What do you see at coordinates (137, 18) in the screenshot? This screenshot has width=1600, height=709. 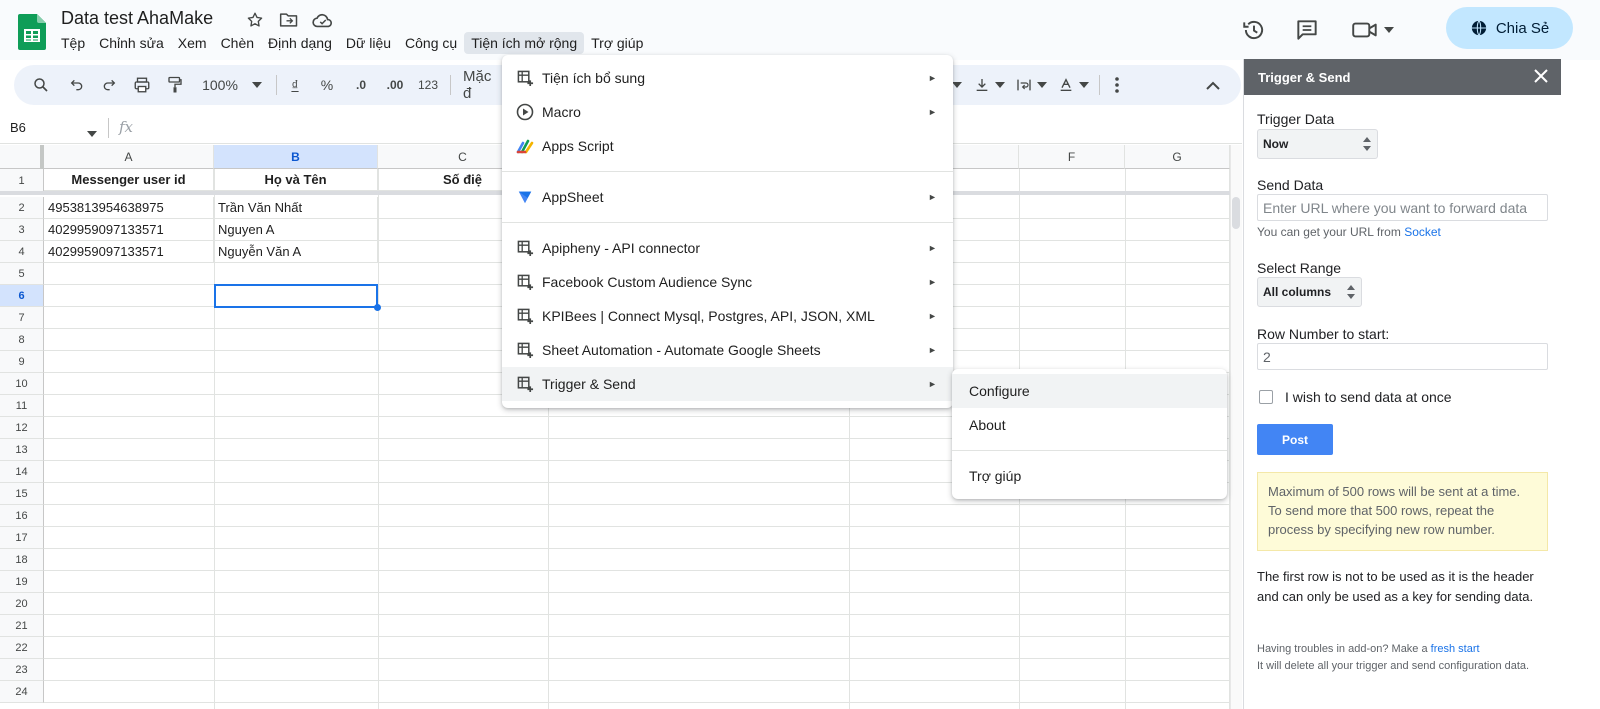 I see `document-title: Data test AhaMake` at bounding box center [137, 18].